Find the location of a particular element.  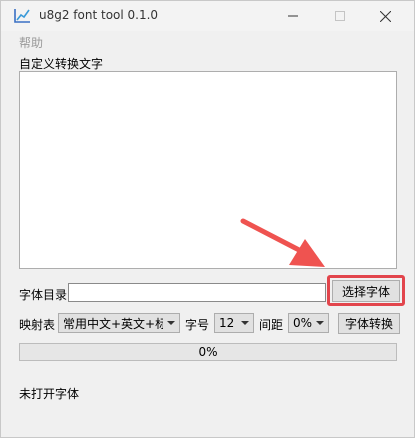

spacing-select: 0% is located at coordinates (308, 323).